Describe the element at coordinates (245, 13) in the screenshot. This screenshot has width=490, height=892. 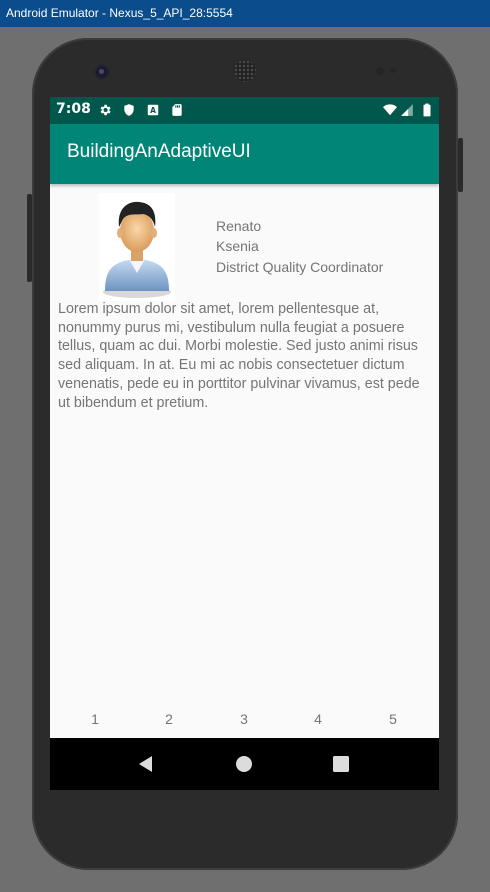
I see `emulator-window-title: Android Emulator - Nexus_5_API_28:5554` at that location.